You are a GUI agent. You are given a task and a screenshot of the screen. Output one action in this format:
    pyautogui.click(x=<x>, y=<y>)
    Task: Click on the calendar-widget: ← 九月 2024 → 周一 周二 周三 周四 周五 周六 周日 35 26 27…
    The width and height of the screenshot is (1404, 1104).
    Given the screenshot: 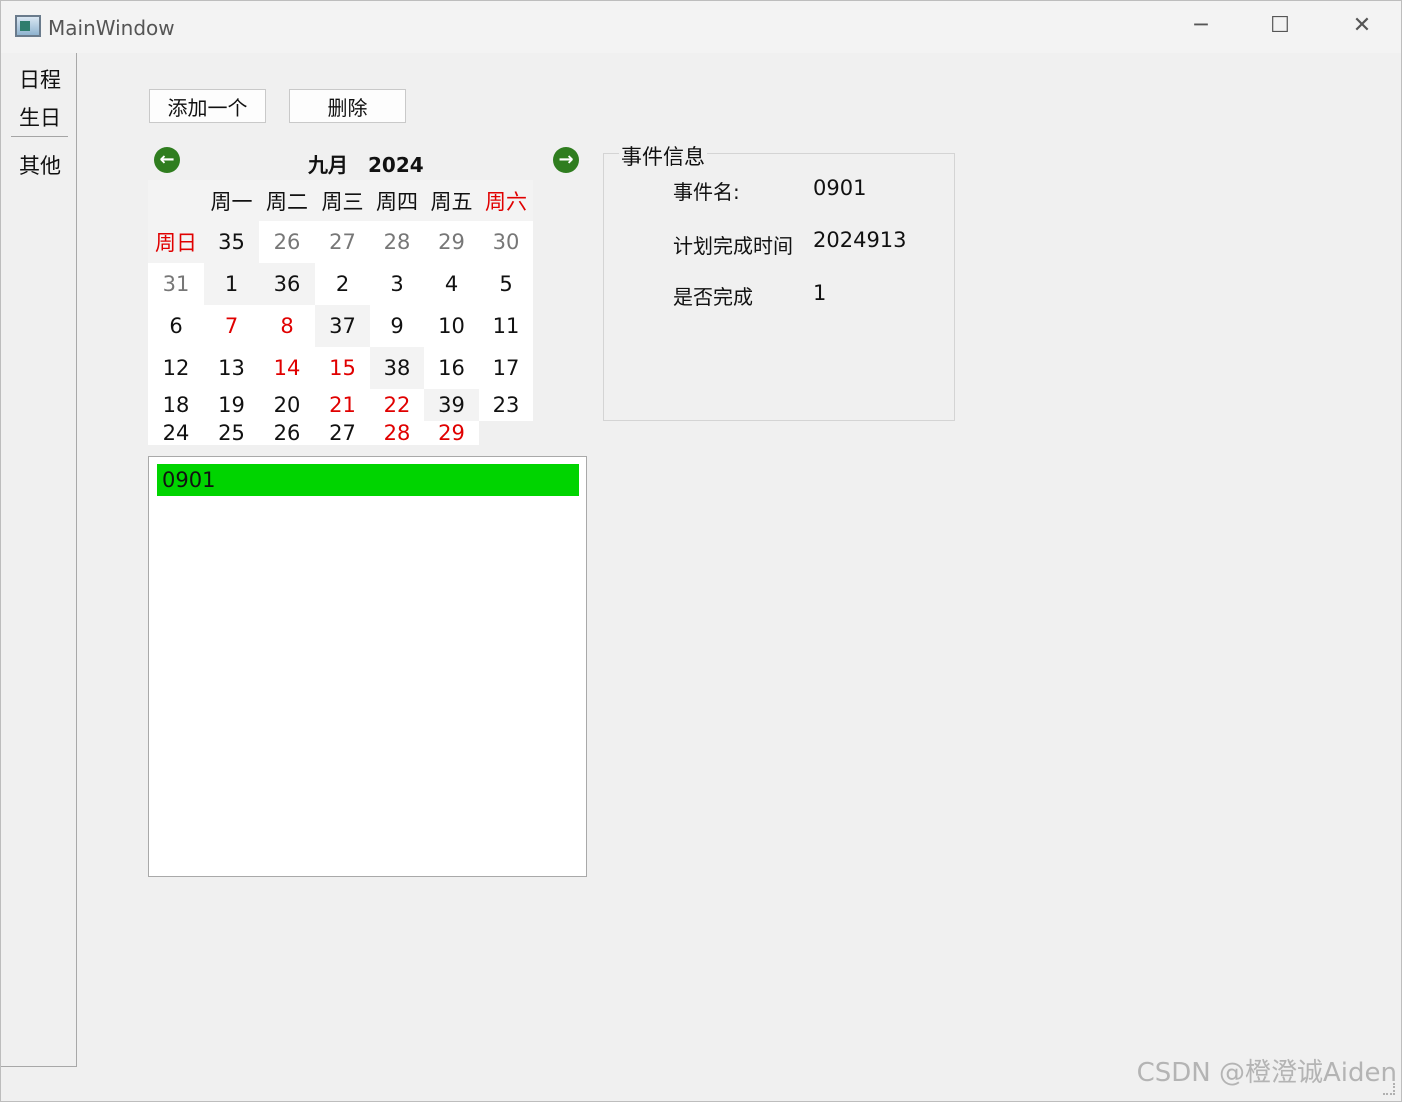 What is the action you would take?
    pyautogui.click(x=368, y=294)
    